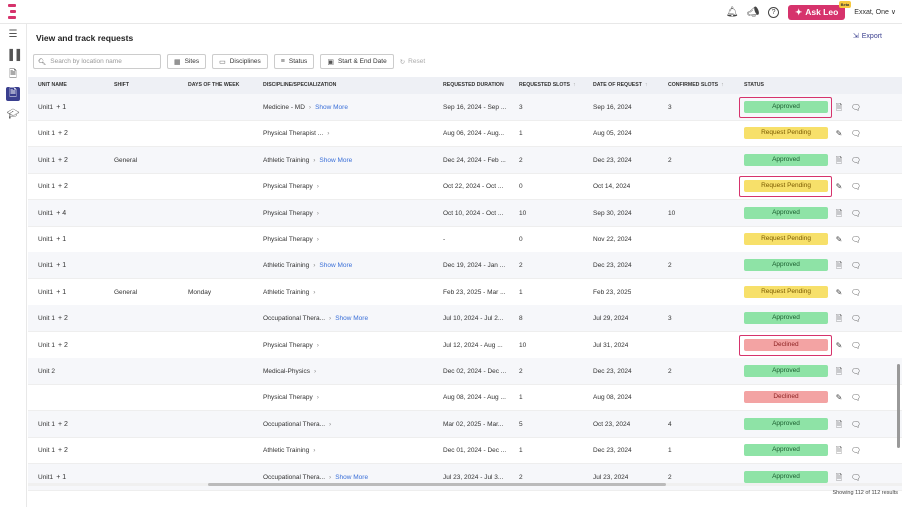 This screenshot has height=507, width=902. What do you see at coordinates (240, 61) in the screenshot?
I see `disciplines-filter-button: ▭ Disciplines` at bounding box center [240, 61].